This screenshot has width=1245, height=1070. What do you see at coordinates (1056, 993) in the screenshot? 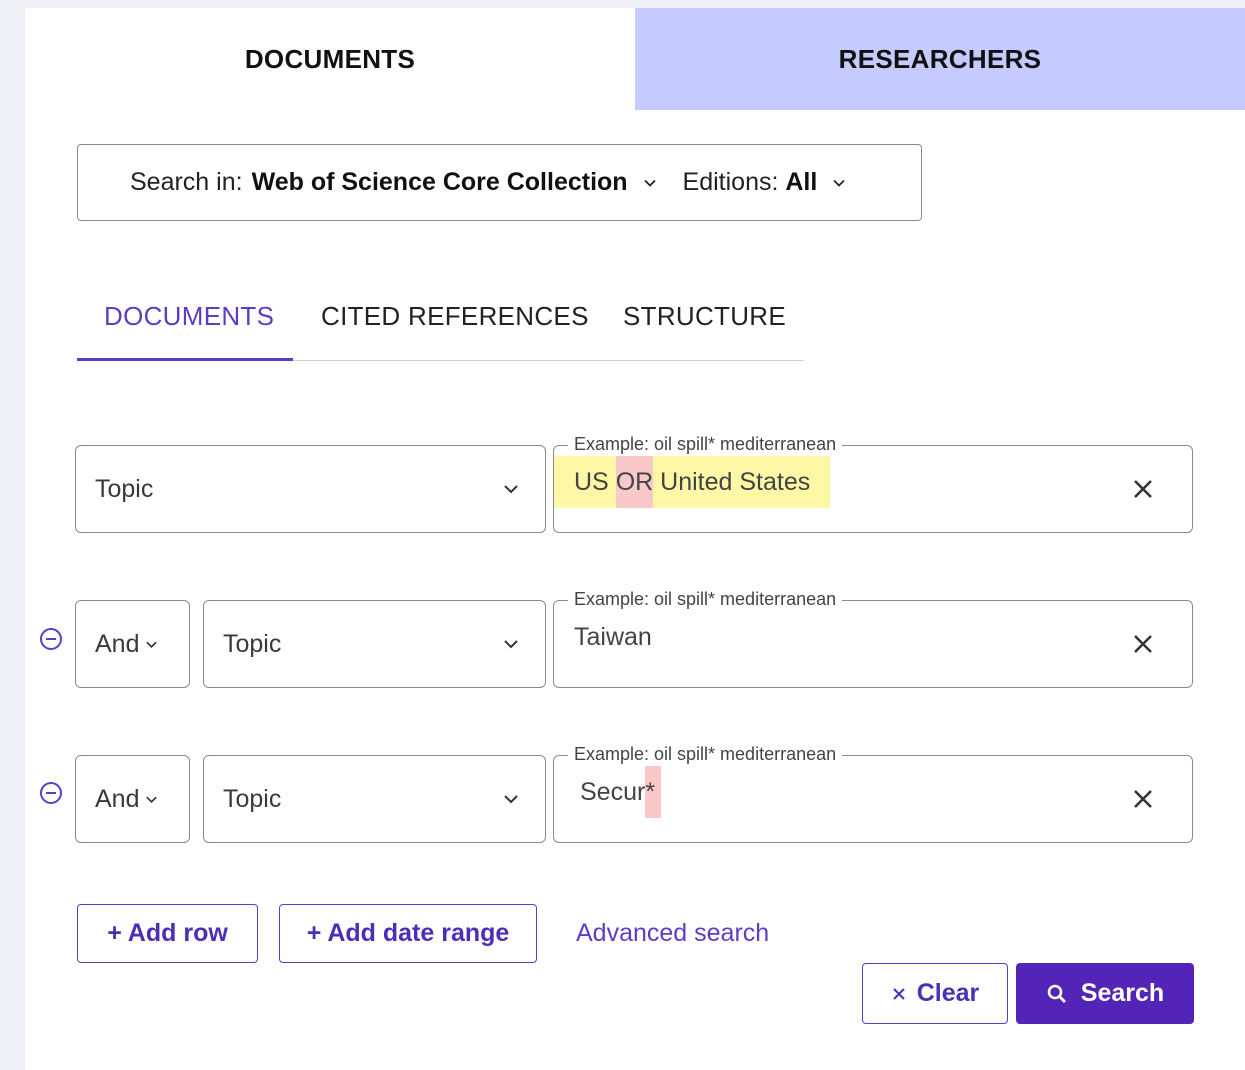
I see `search-icon` at bounding box center [1056, 993].